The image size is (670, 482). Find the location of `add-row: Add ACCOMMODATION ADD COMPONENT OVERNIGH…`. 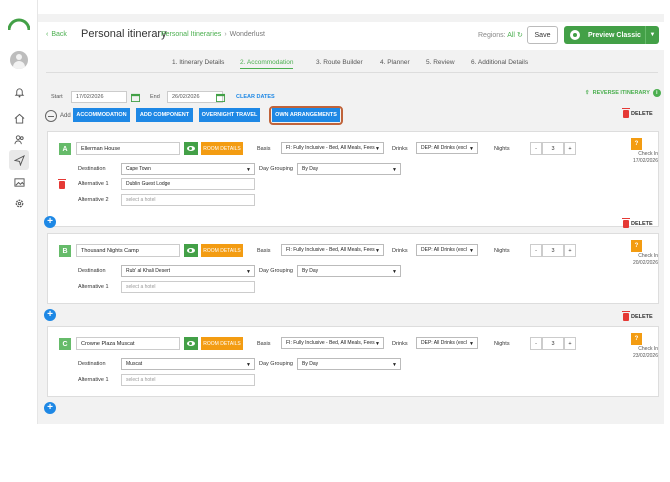

add-row: Add ACCOMMODATION ADD COMPONENT OVERNIGH… is located at coordinates (350, 115).